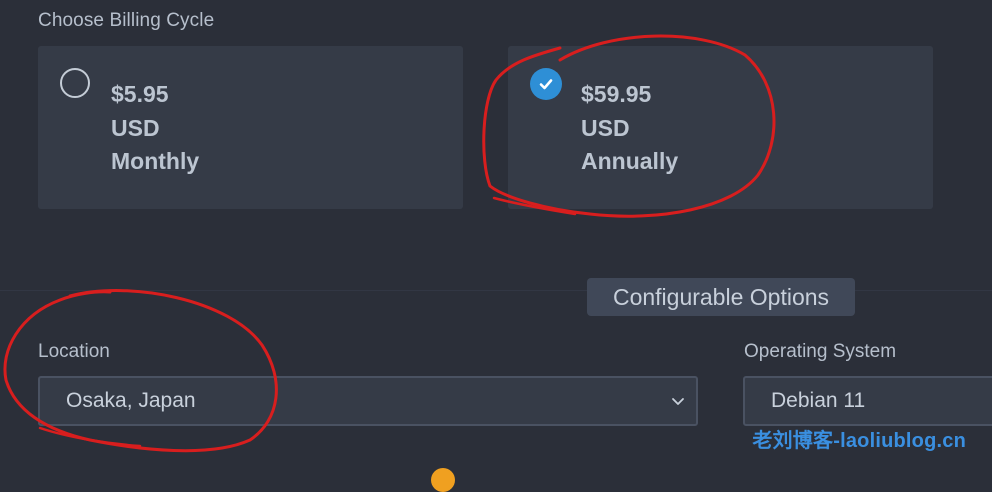 The image size is (992, 492). I want to click on plan-text-monthly: $5.95 USD Monthly, so click(155, 128).